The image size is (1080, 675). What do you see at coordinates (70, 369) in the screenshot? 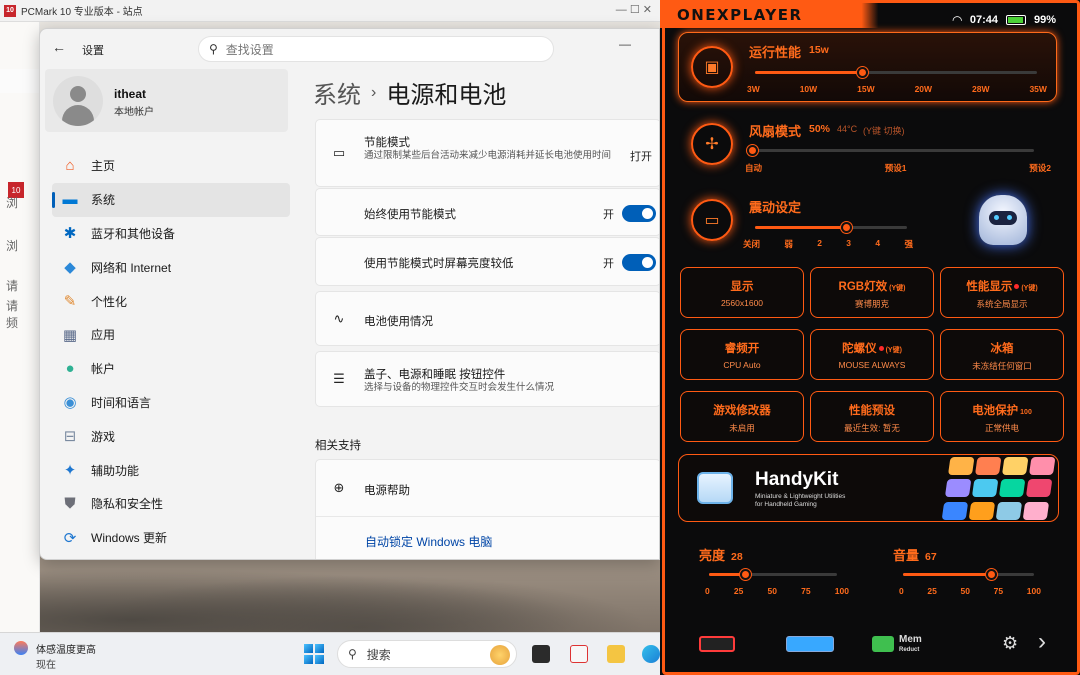
I see `person-icon: ●` at bounding box center [70, 369].